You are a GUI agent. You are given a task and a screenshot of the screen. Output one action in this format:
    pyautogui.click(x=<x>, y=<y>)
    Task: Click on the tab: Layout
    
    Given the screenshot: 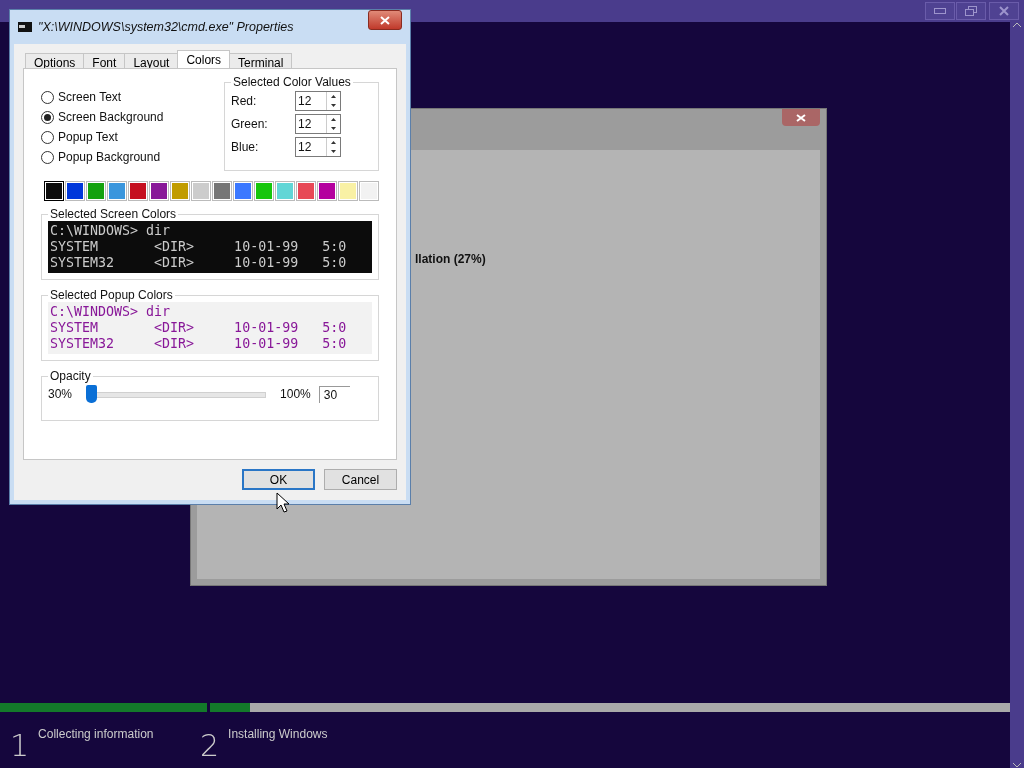 What is the action you would take?
    pyautogui.click(x=151, y=60)
    